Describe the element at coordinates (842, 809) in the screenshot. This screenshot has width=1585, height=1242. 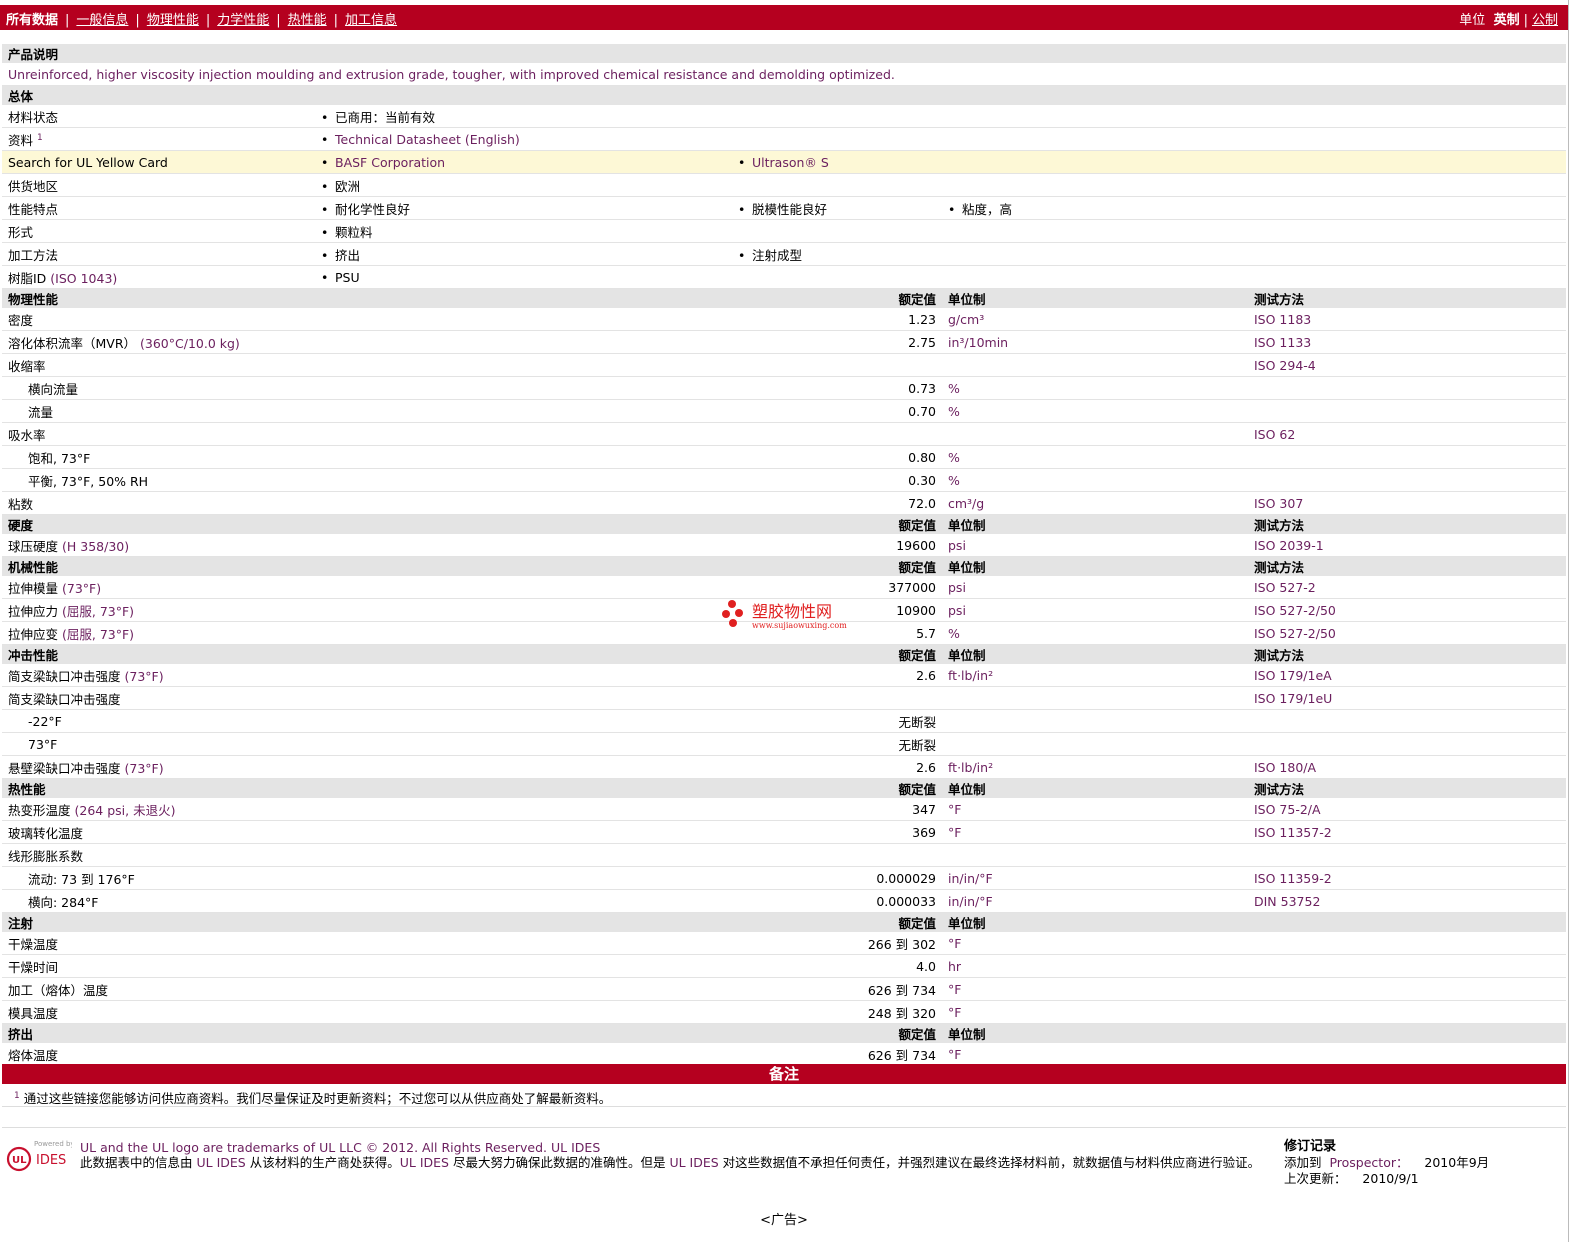
I see `property-value: 347` at that location.